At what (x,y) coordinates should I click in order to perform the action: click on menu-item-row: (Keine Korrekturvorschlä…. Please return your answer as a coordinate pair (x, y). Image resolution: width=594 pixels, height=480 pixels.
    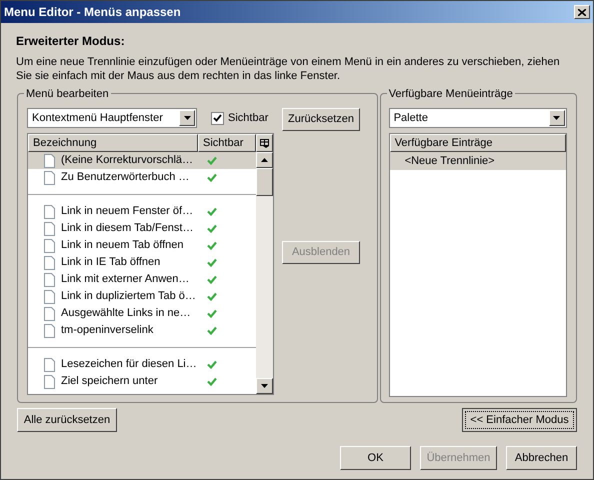
    Looking at the image, I should click on (142, 160).